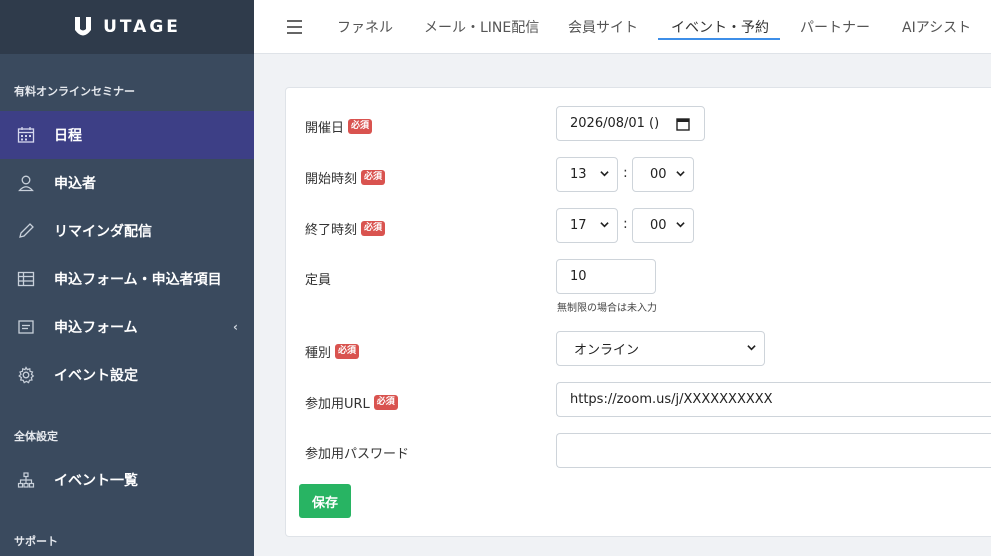 The width and height of the screenshot is (991, 556). I want to click on end-hour-select: 17, so click(587, 225).